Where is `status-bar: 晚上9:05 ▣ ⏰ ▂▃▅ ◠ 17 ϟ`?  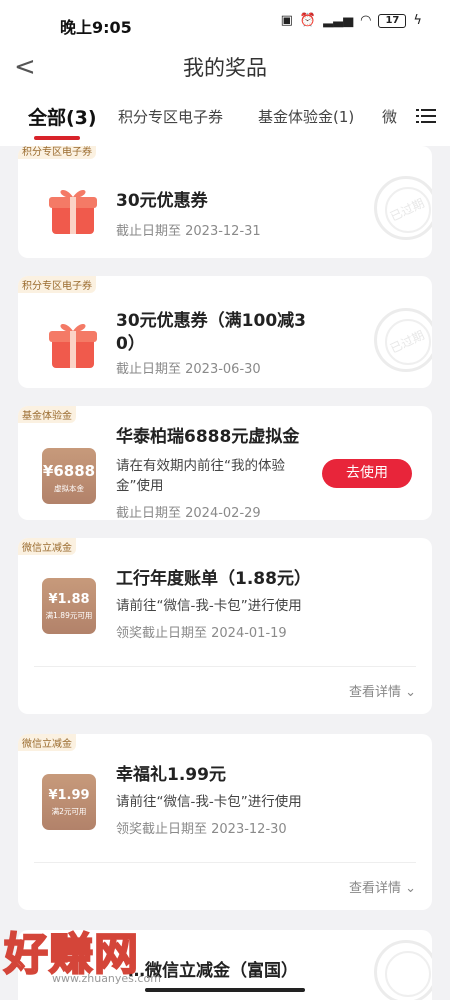 status-bar: 晚上9:05 ▣ ⏰ ▂▃▅ ◠ 17 ϟ is located at coordinates (225, 23).